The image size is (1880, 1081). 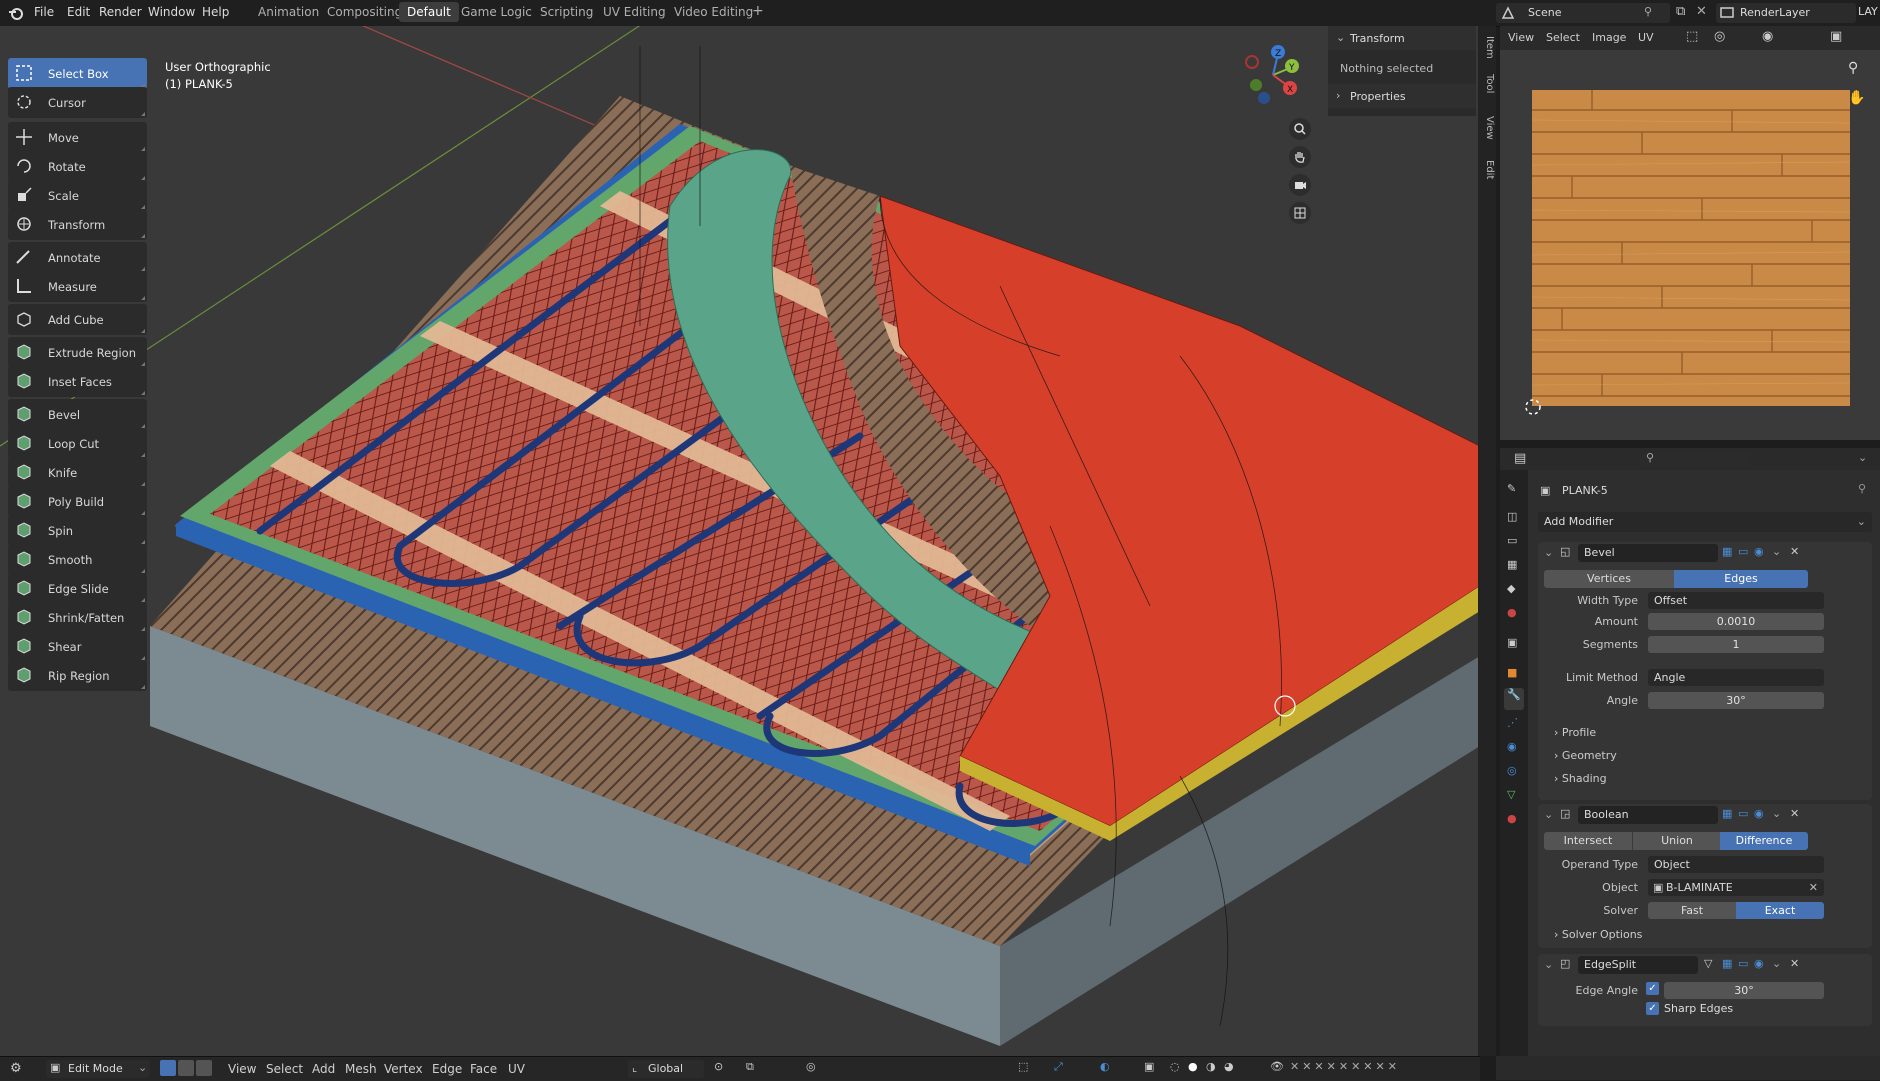 What do you see at coordinates (429, 12) in the screenshot?
I see `tab-default: Default` at bounding box center [429, 12].